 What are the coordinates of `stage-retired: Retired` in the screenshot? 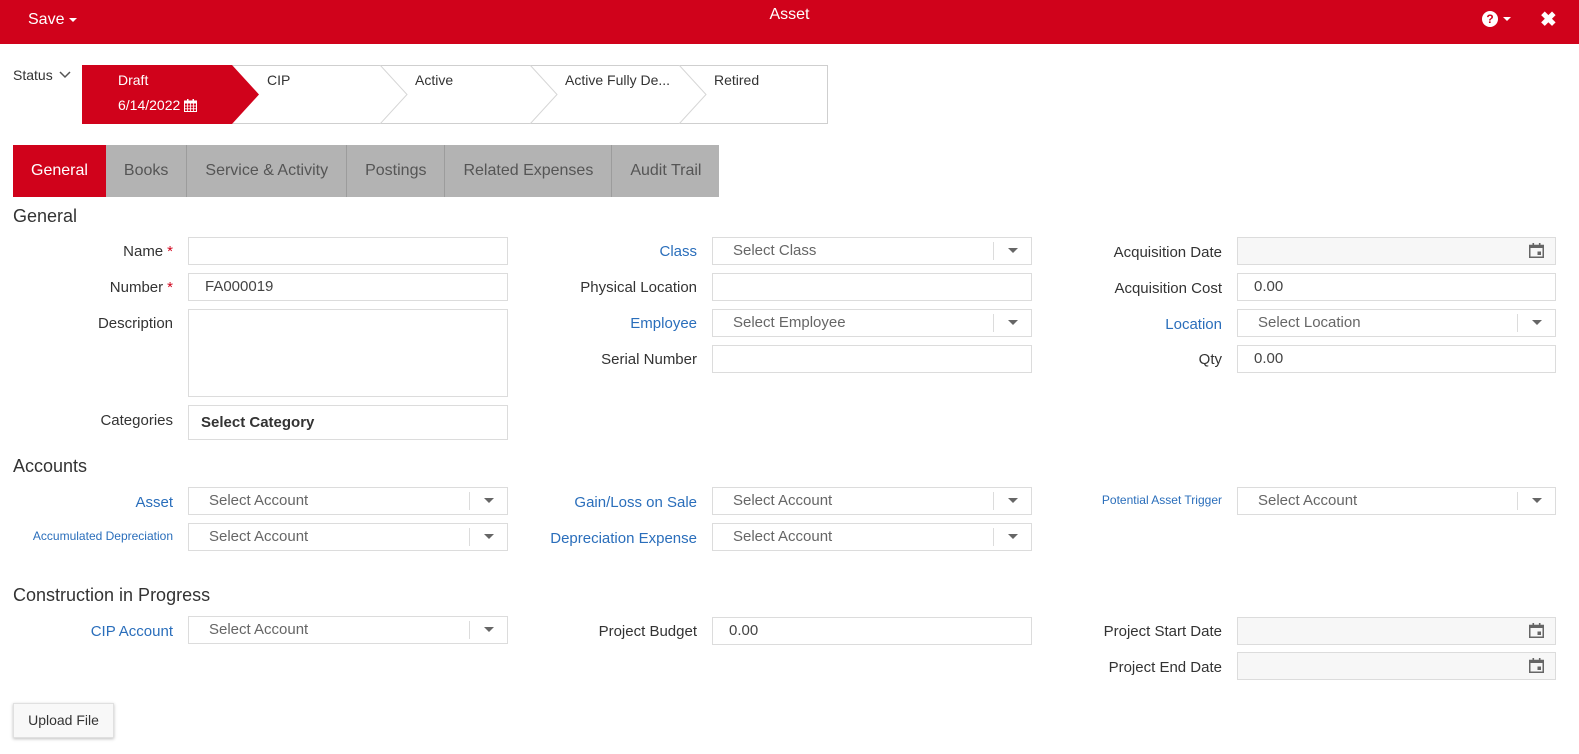 It's located at (767, 94).